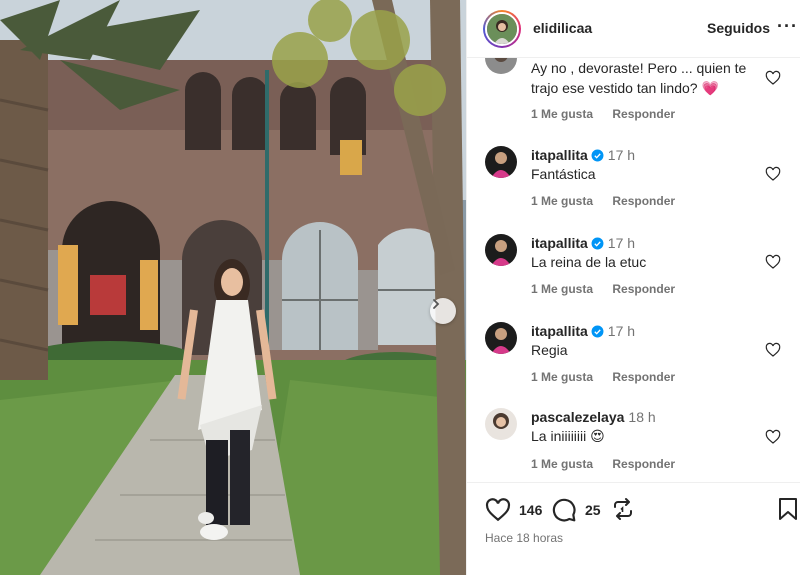 This screenshot has width=800, height=575. I want to click on author-username: elidilicaa, so click(562, 28).